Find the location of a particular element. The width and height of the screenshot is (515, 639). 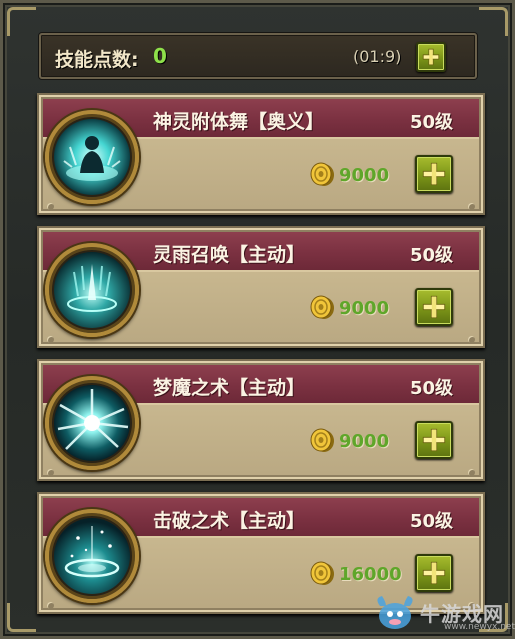

add-skill-points-button is located at coordinates (431, 57).